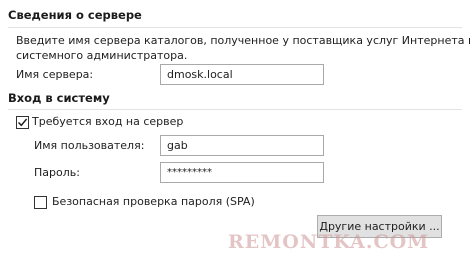  What do you see at coordinates (107, 121) in the screenshot?
I see `requires-login-label: Требуется вход на сервер` at bounding box center [107, 121].